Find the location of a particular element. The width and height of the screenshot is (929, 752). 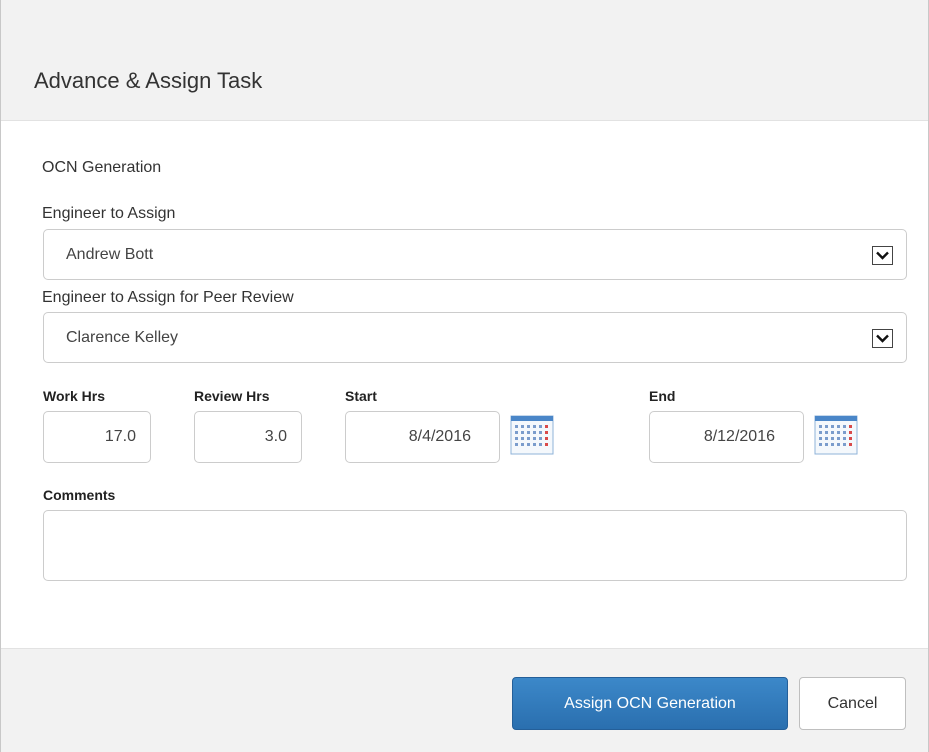

work-hrs-label: Work Hrs is located at coordinates (74, 396).